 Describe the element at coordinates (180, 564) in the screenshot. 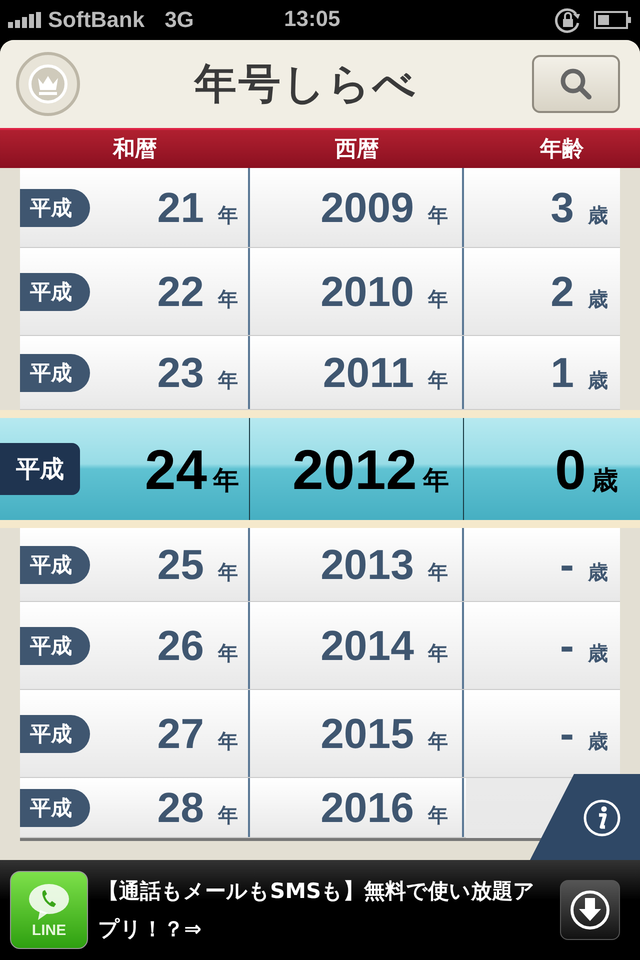

I see `era-year: 25` at that location.